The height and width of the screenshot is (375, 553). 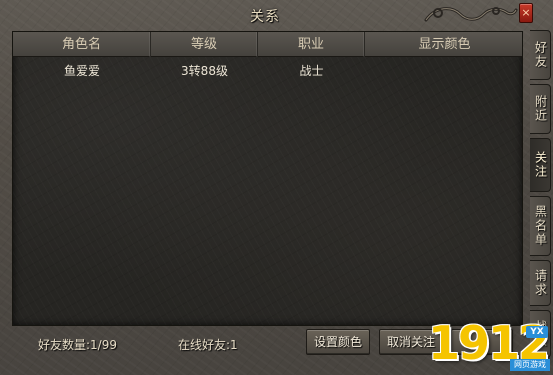 I want to click on cell-name: 鱼爱爱, so click(x=81, y=71).